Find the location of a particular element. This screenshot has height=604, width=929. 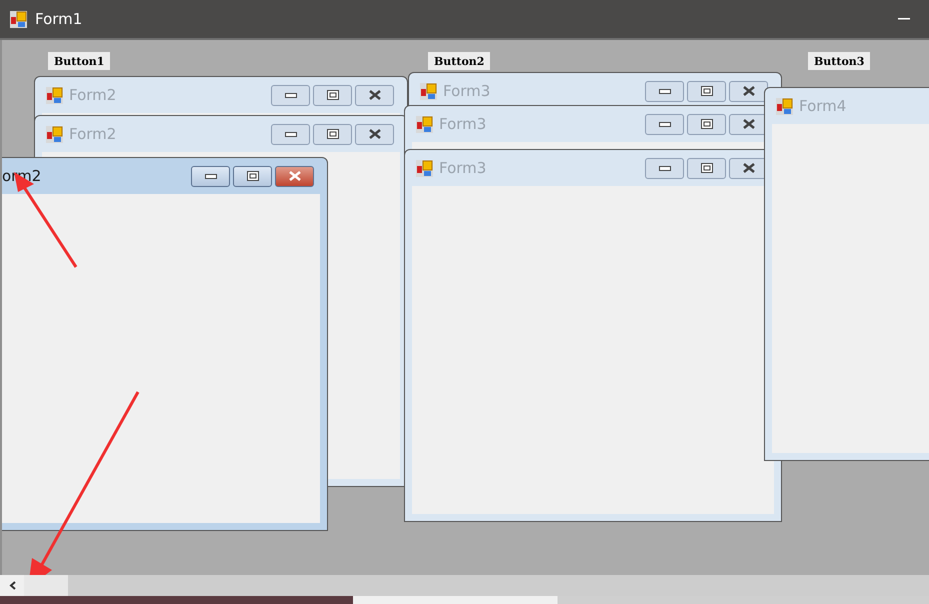

horizontal-scrollbar is located at coordinates (464, 585).